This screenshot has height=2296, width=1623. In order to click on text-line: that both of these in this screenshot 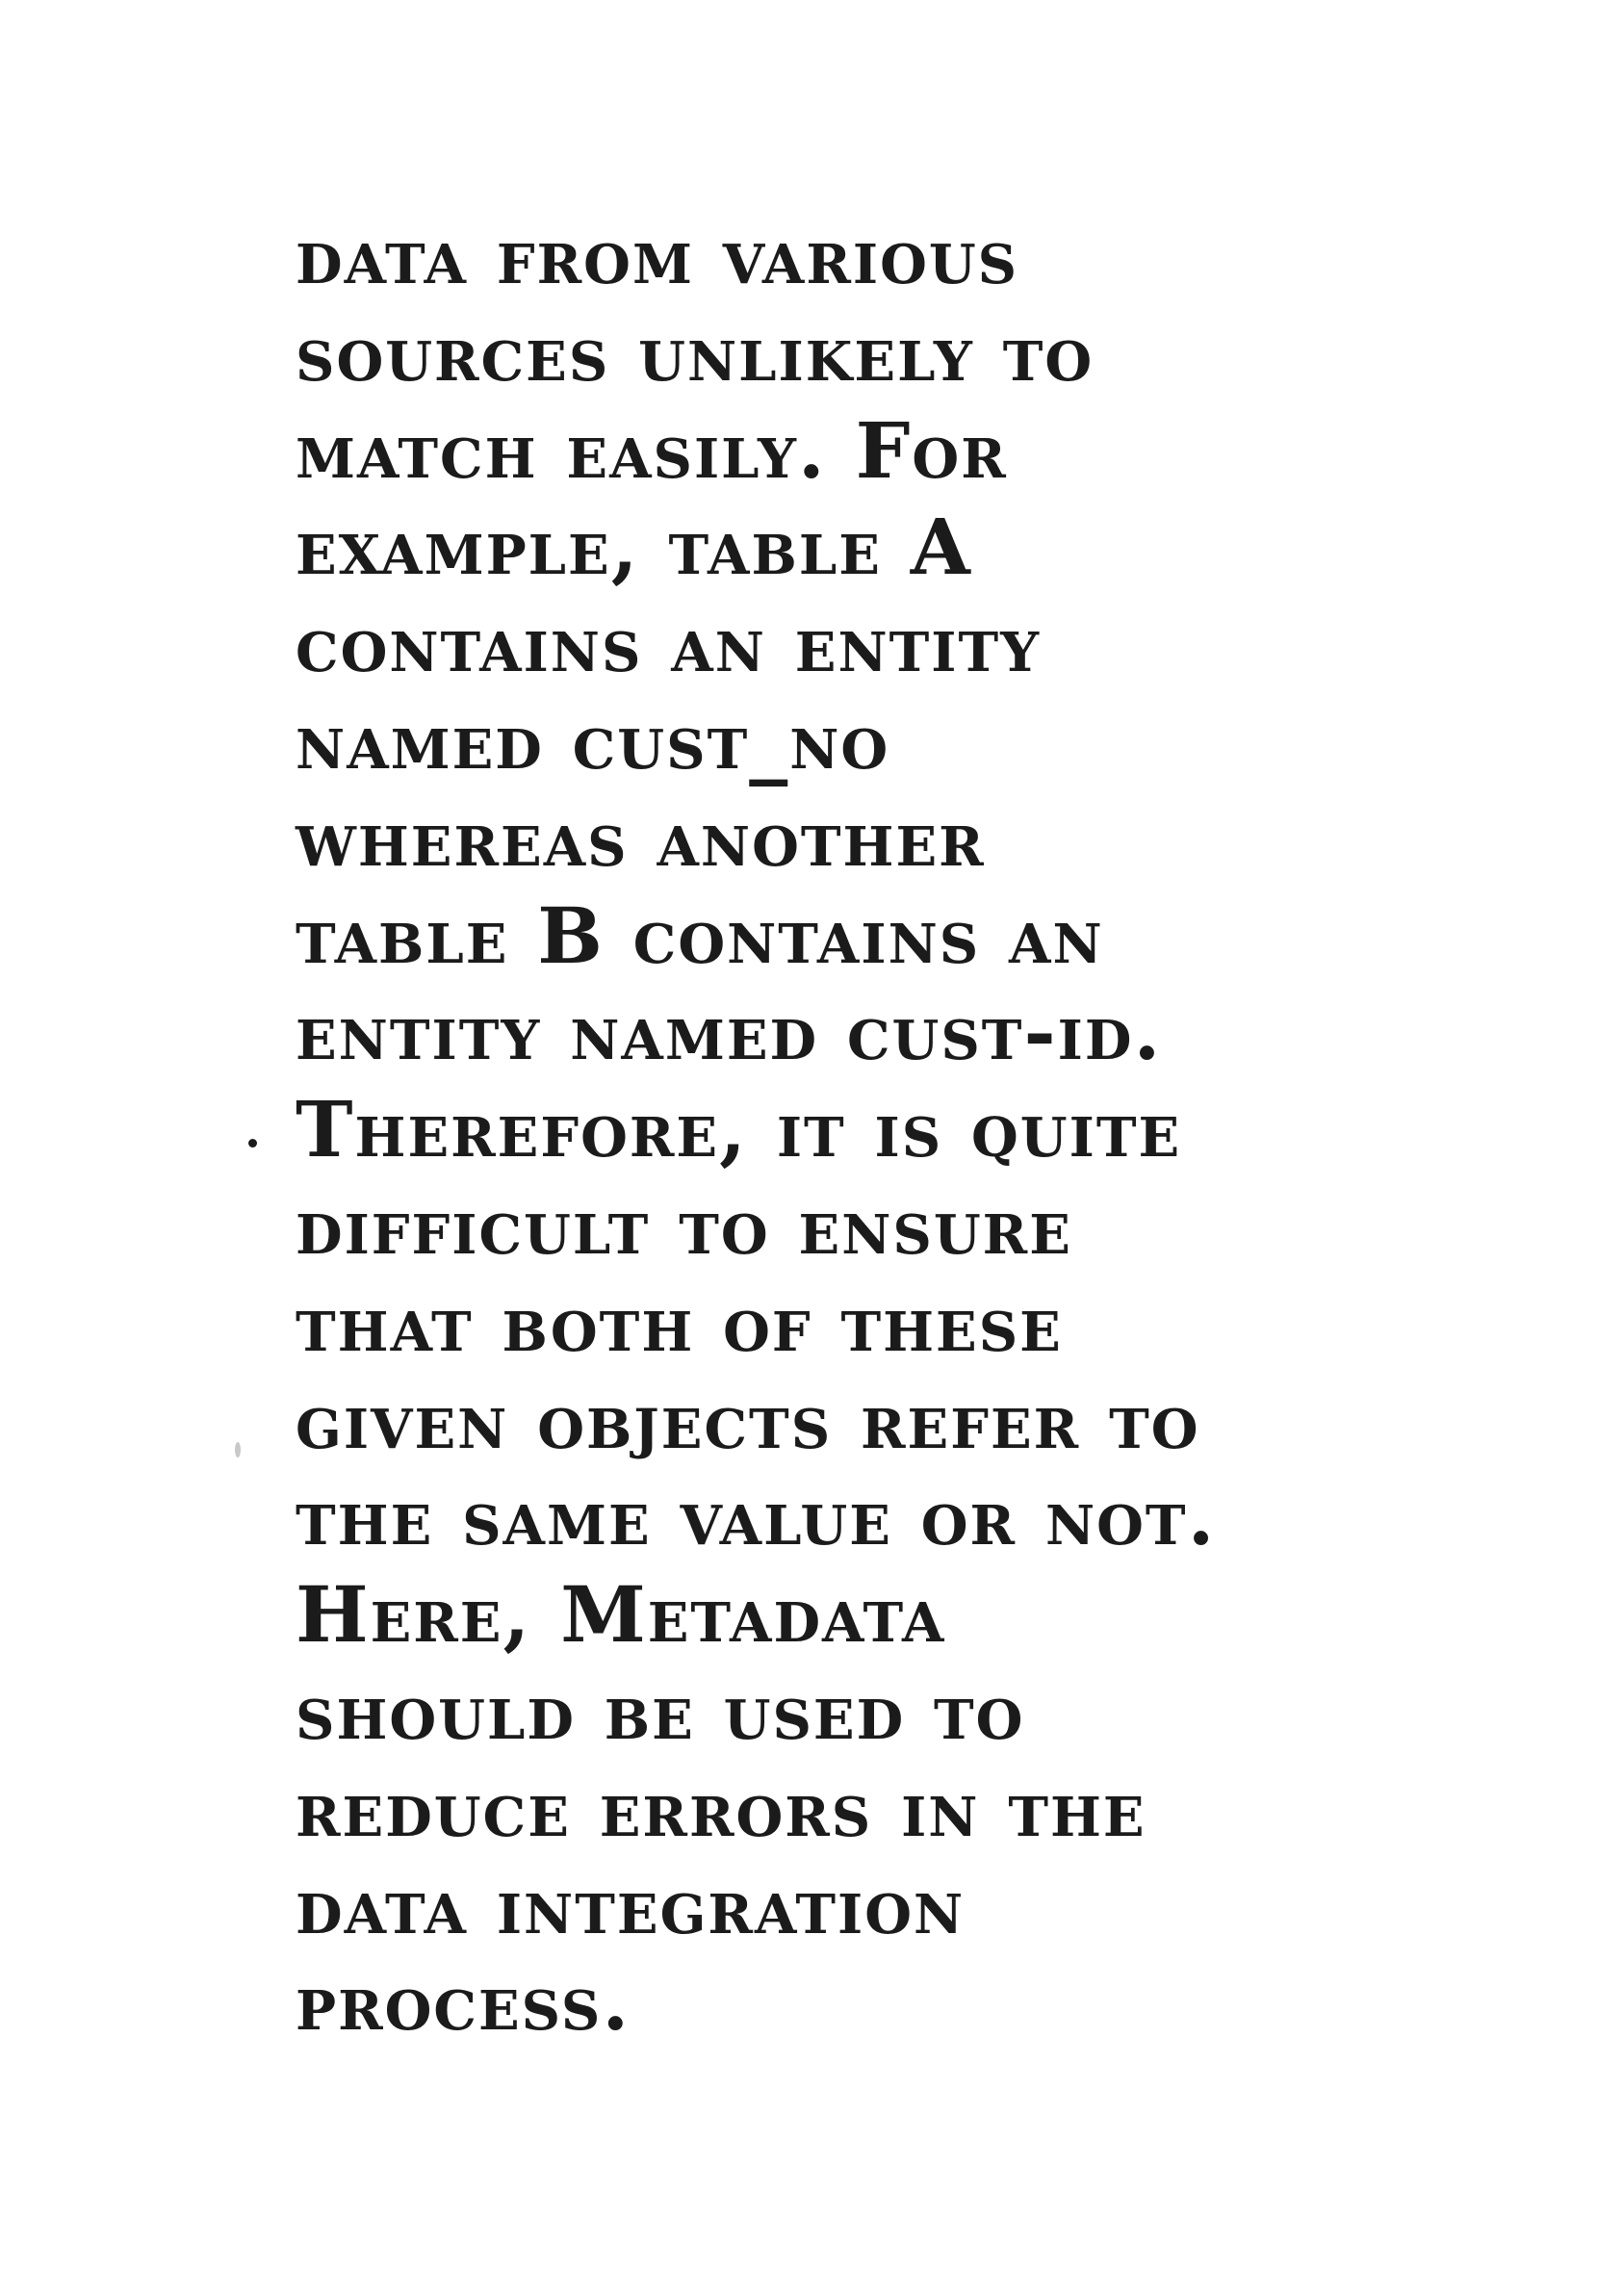, I will do `click(679, 1323)`.